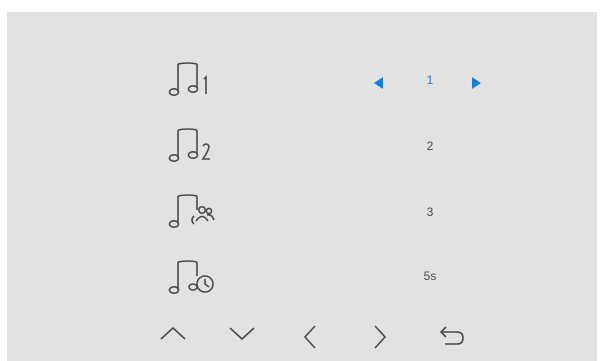 This screenshot has width=604, height=361. I want to click on ringtone-2-value: 2, so click(430, 146).